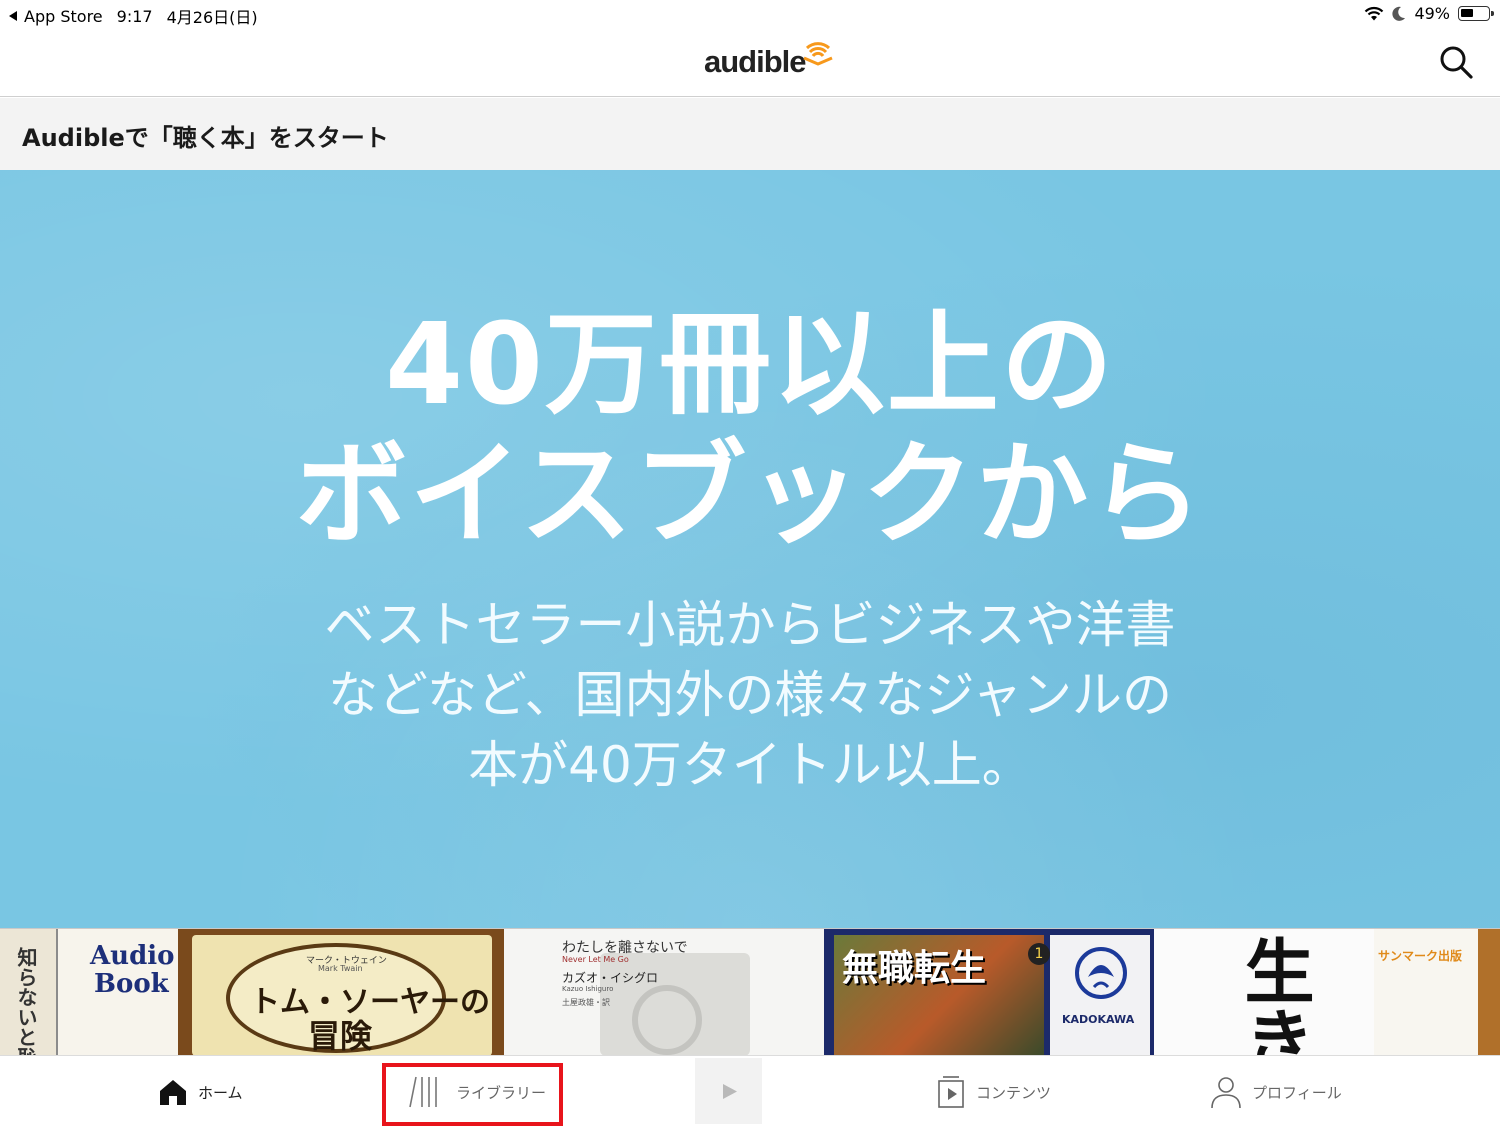 The height and width of the screenshot is (1127, 1500). I want to click on nav-bar: audible, so click(750, 63).